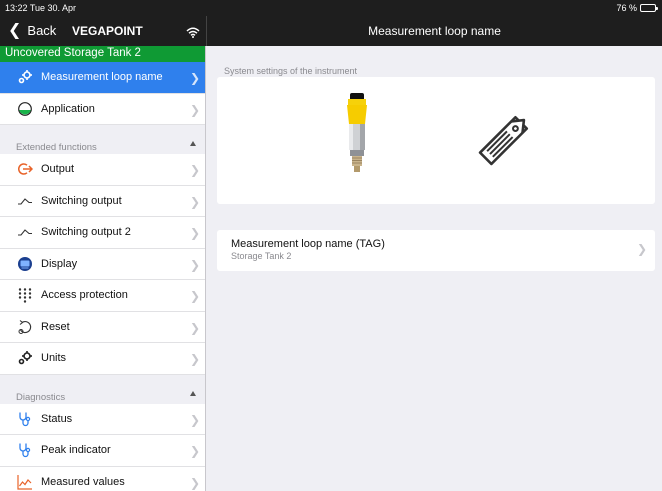 The width and height of the screenshot is (662, 491). Describe the element at coordinates (76, 450) in the screenshot. I see `sidebar-item-label: Peak indicator` at that location.